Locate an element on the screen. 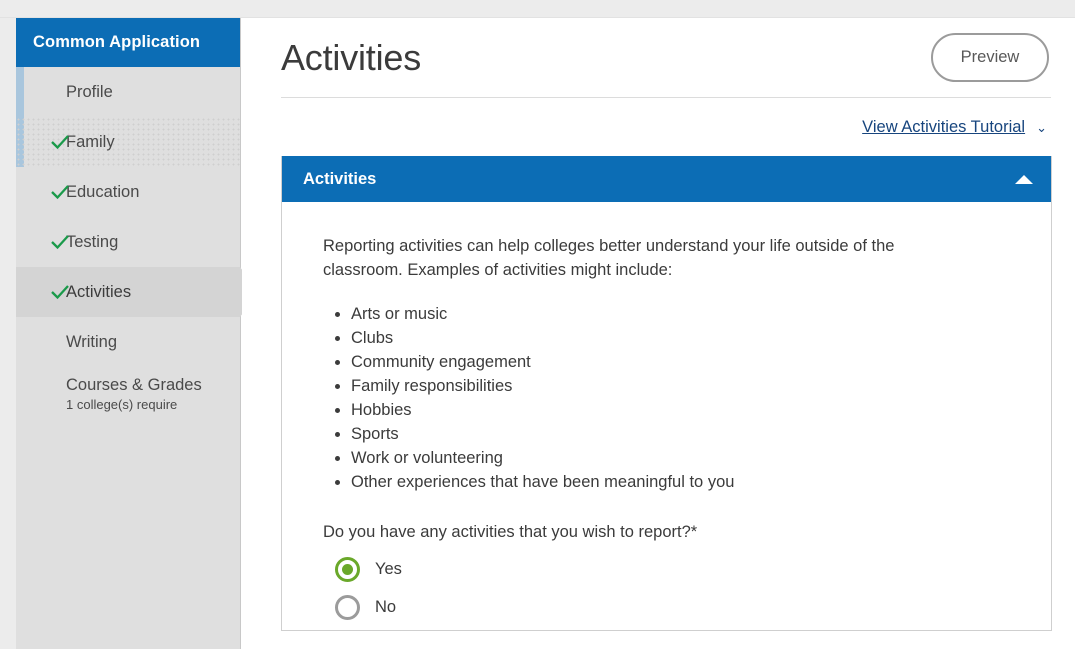 The height and width of the screenshot is (649, 1075). collapse-triangle-up-icon is located at coordinates (1024, 179).